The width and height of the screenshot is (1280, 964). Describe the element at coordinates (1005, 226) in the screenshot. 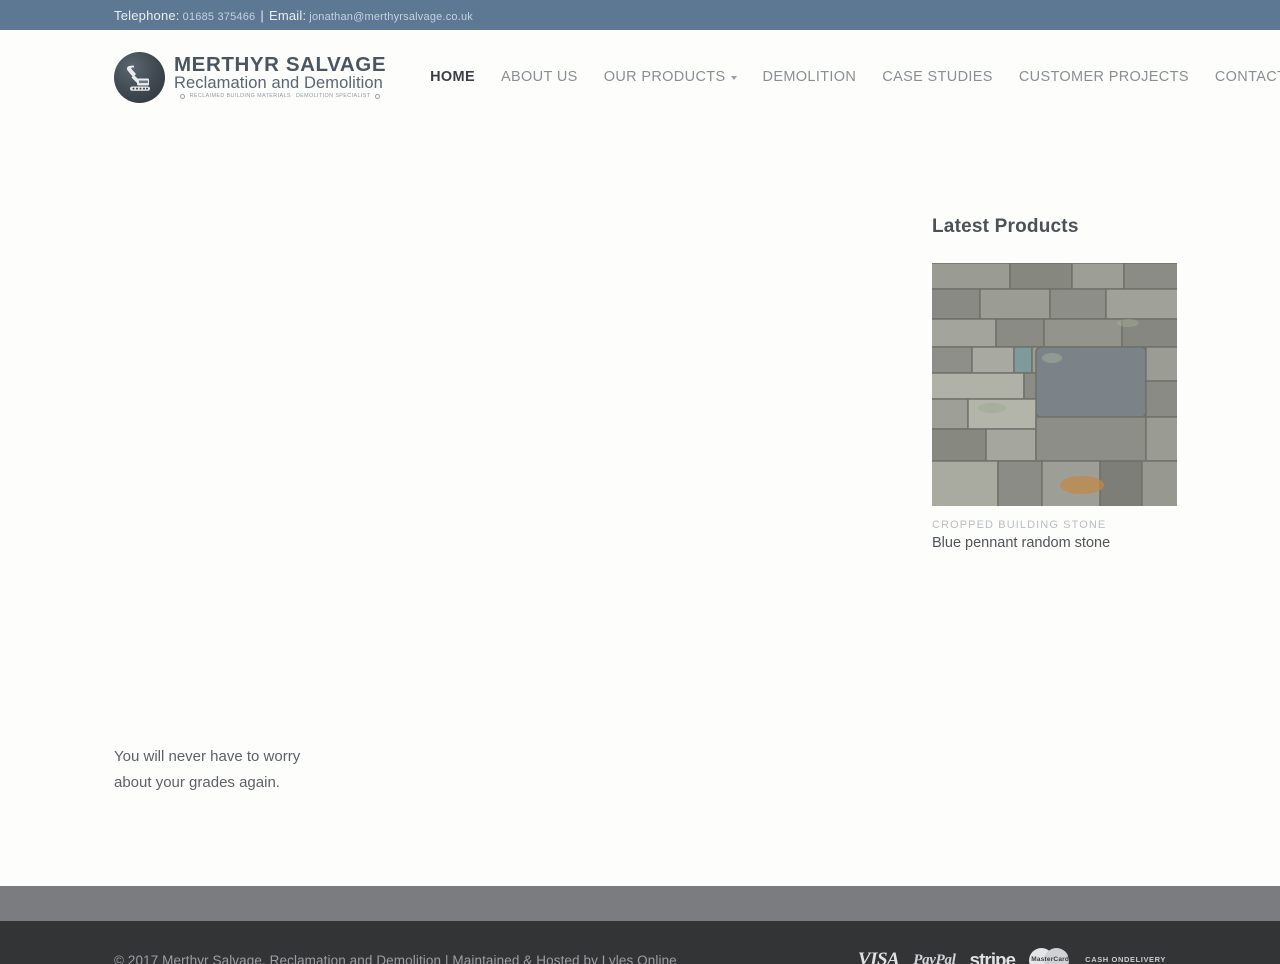

I see `latest-products-heading: Latest Products` at that location.